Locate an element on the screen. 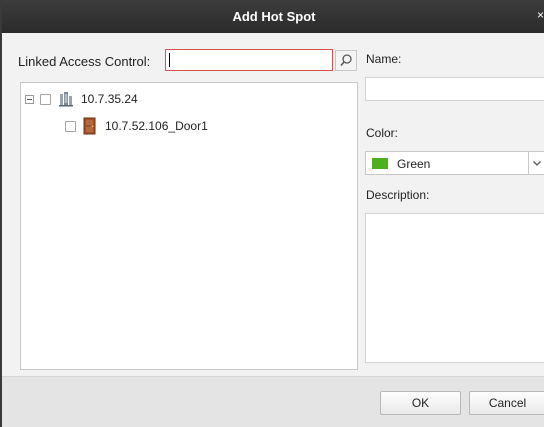 The height and width of the screenshot is (427, 544). name-input is located at coordinates (454, 89).